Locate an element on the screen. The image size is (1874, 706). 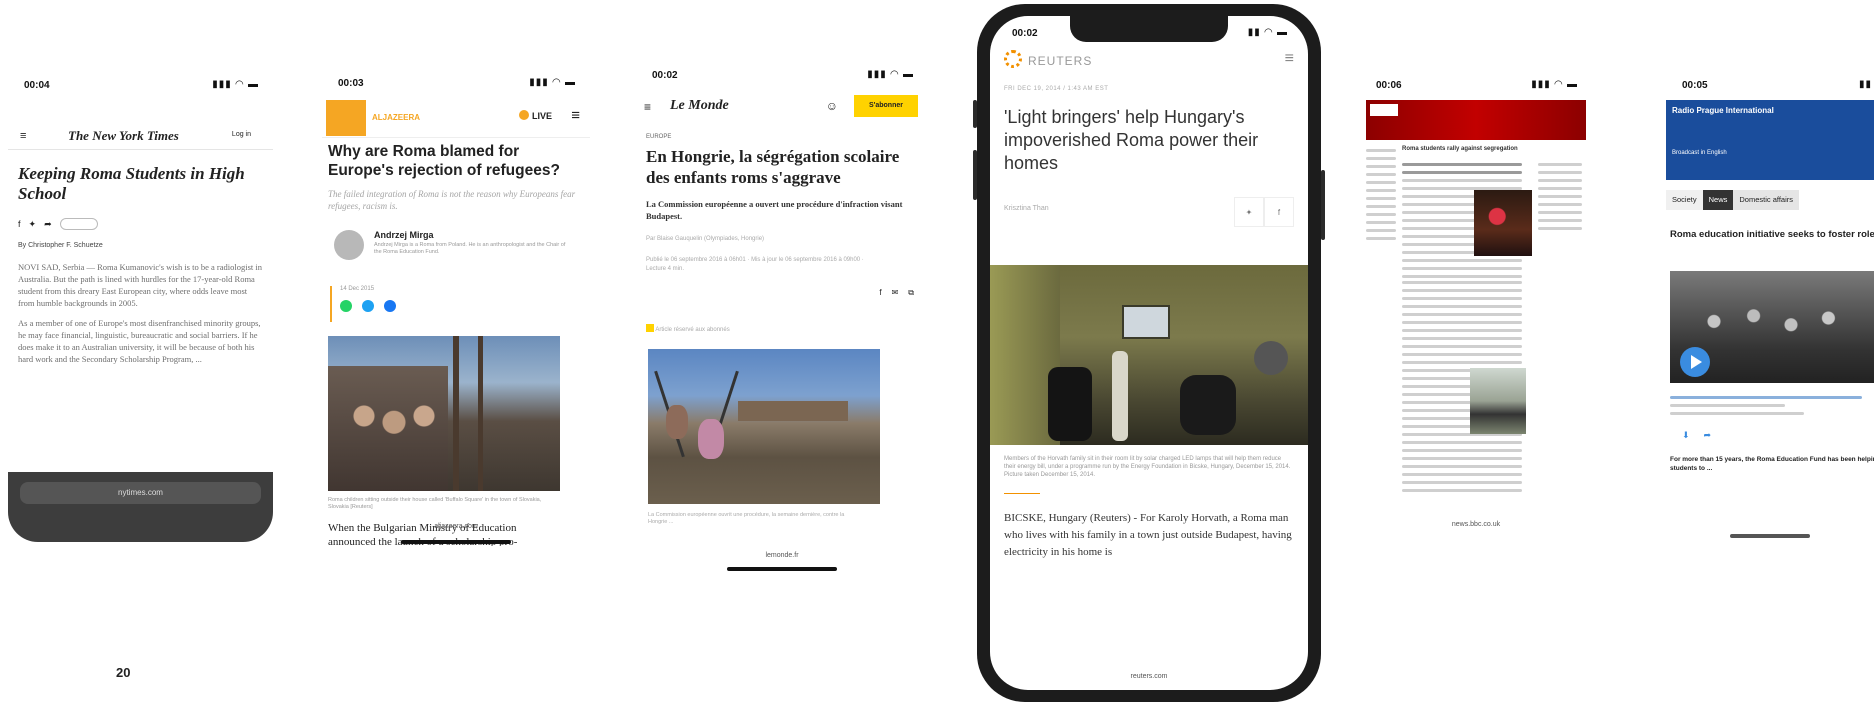
status-time: 00:03 is located at coordinates (351, 83).